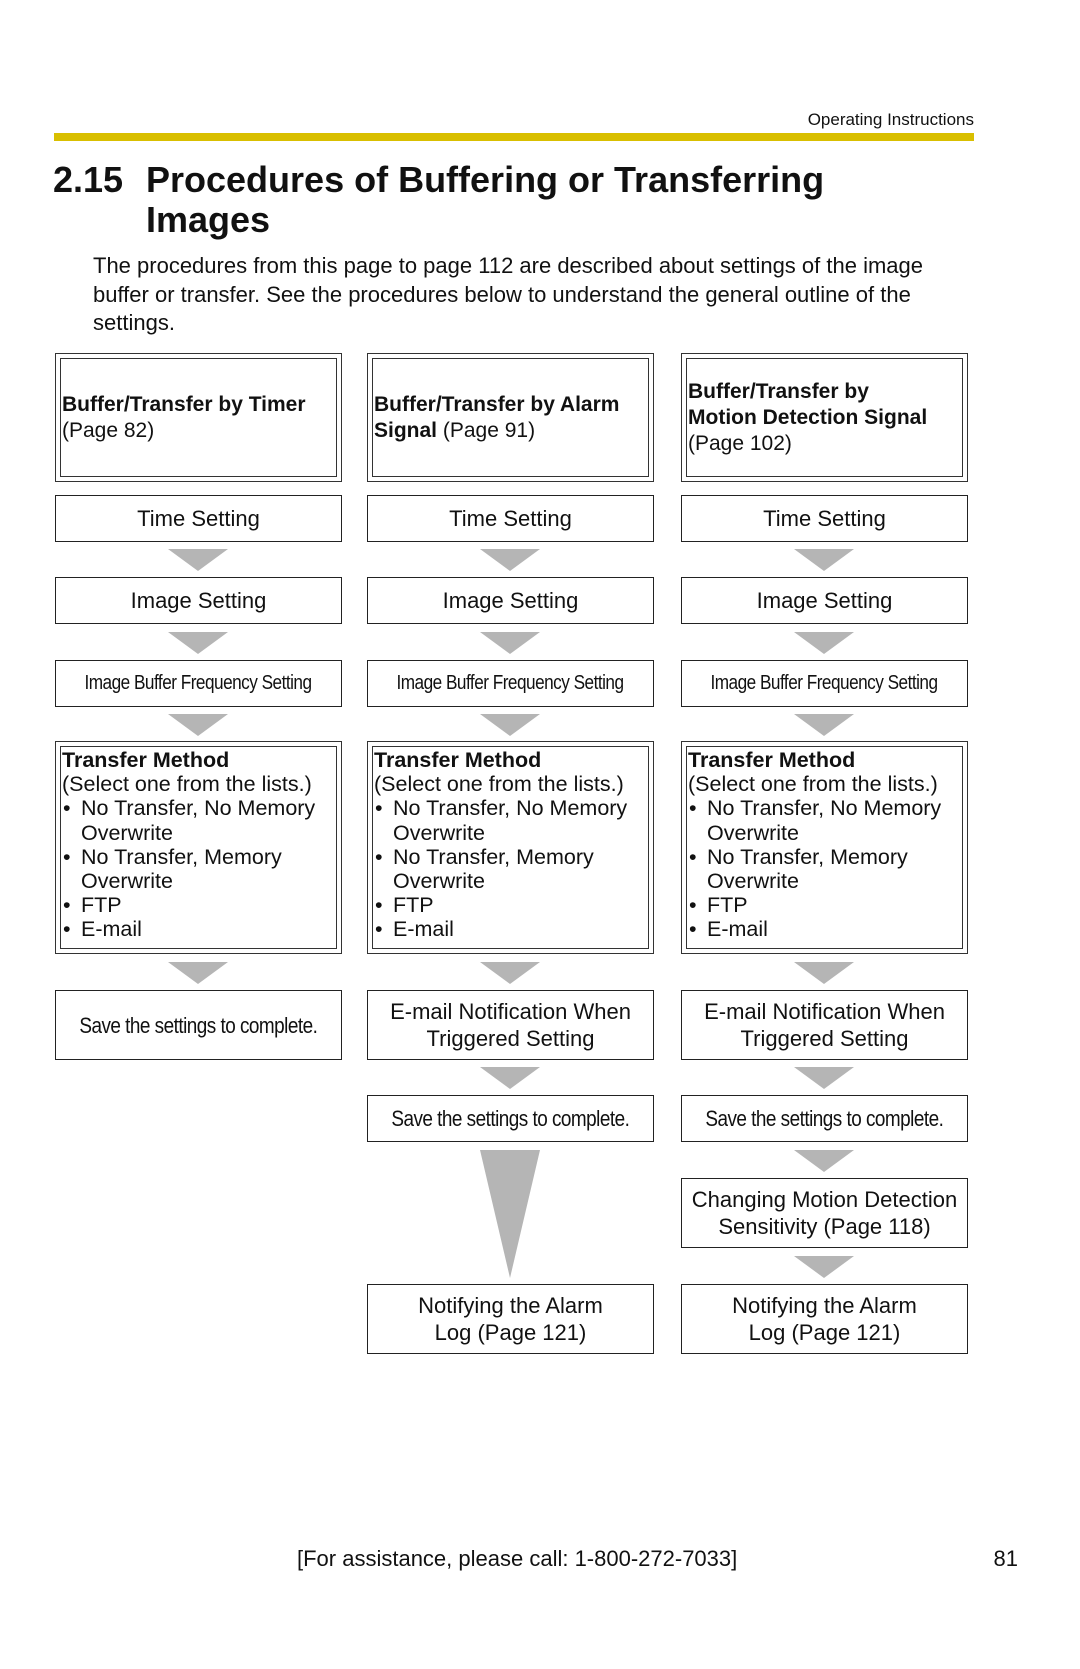  I want to click on header-rule, so click(514, 137).